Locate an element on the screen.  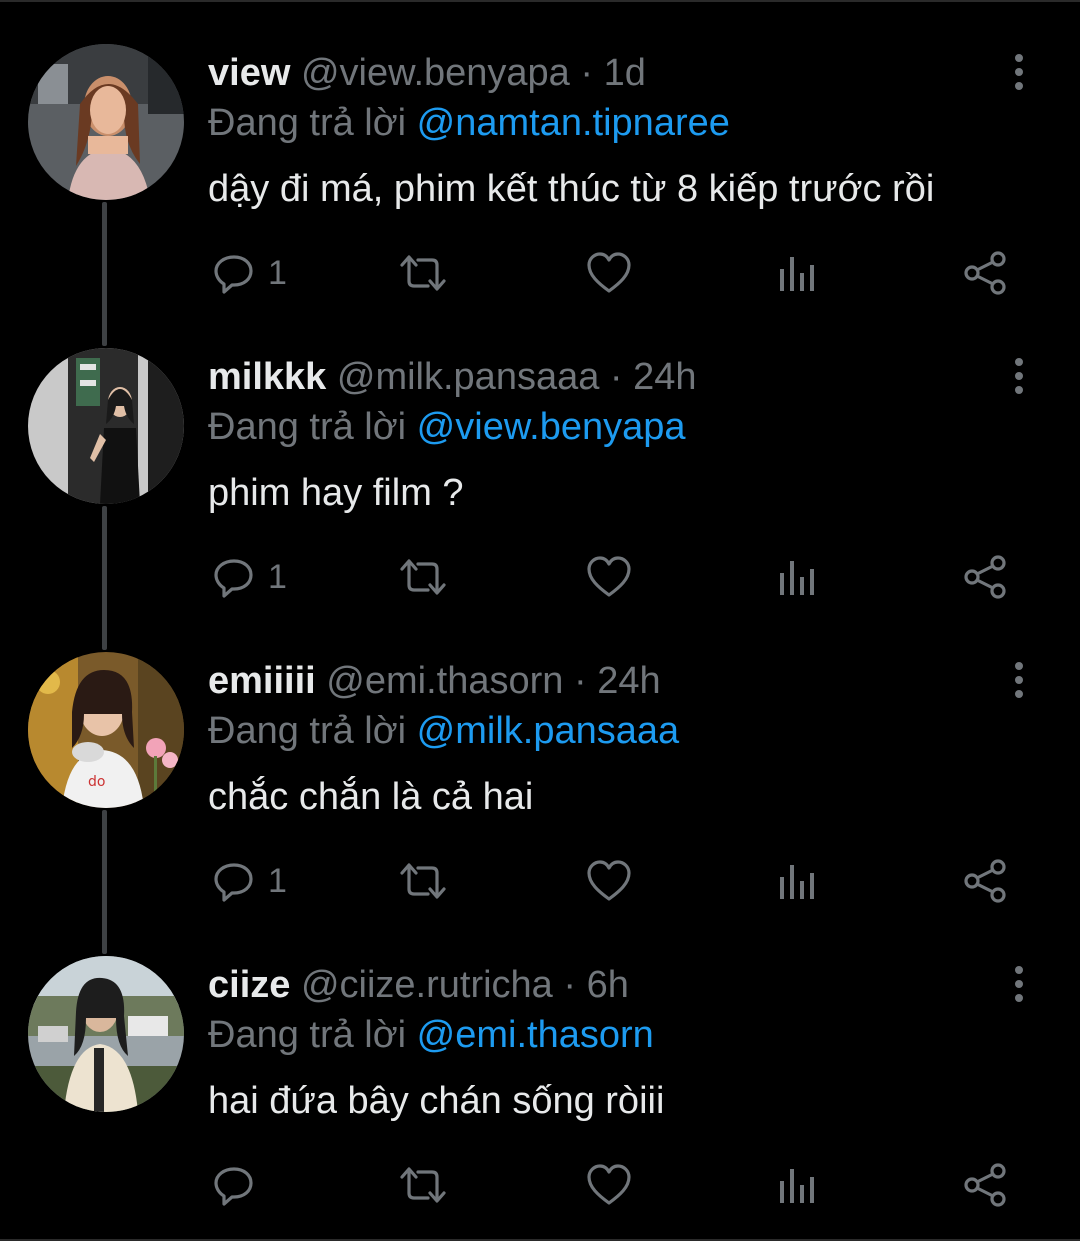
replying-to: Đang trả lời @view.benyapa is located at coordinates (447, 427).